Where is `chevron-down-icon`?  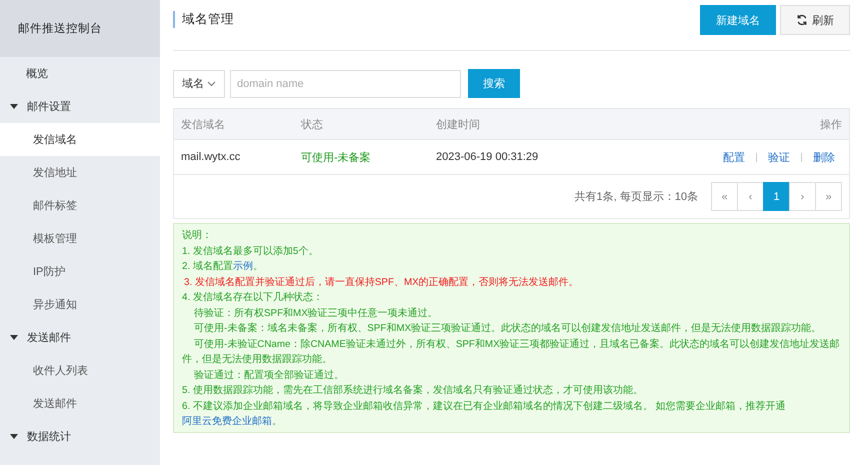
chevron-down-icon is located at coordinates (211, 83).